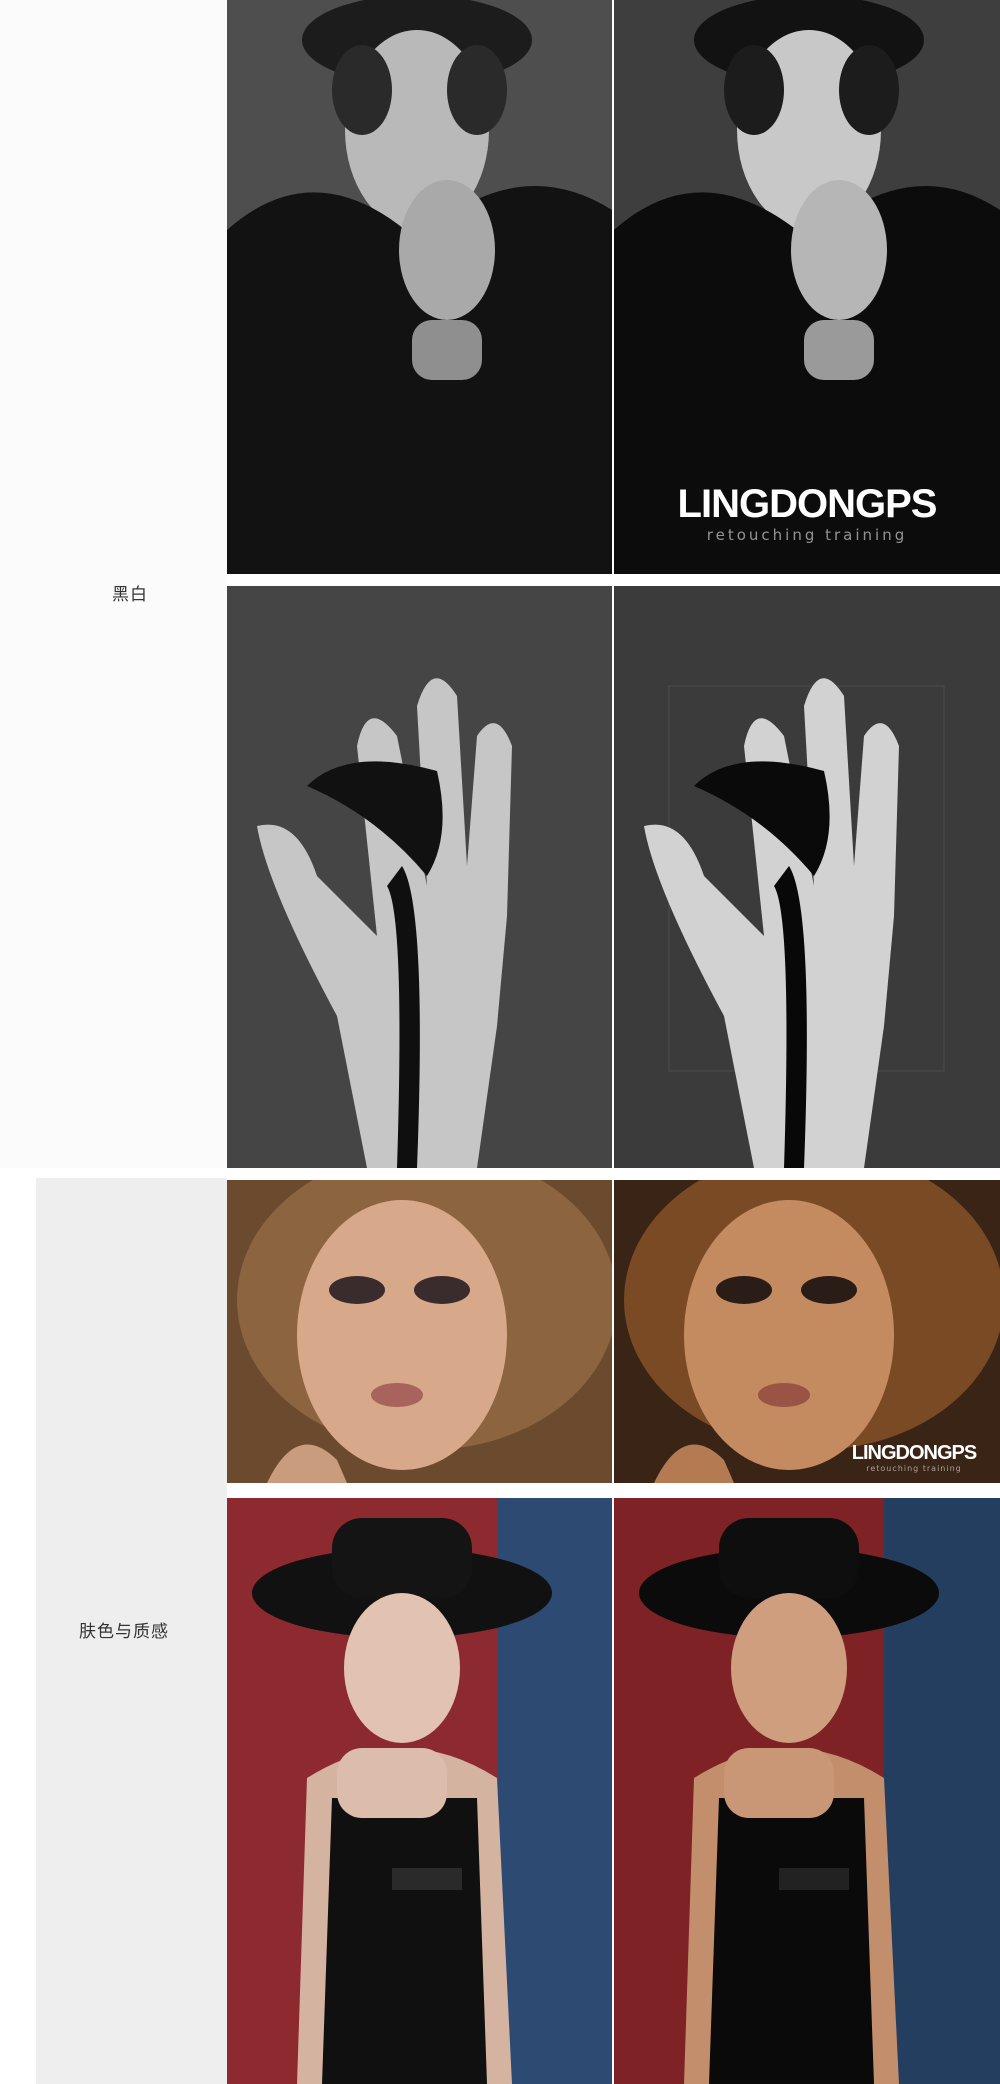  I want to click on photo-hand-after, so click(807, 877).